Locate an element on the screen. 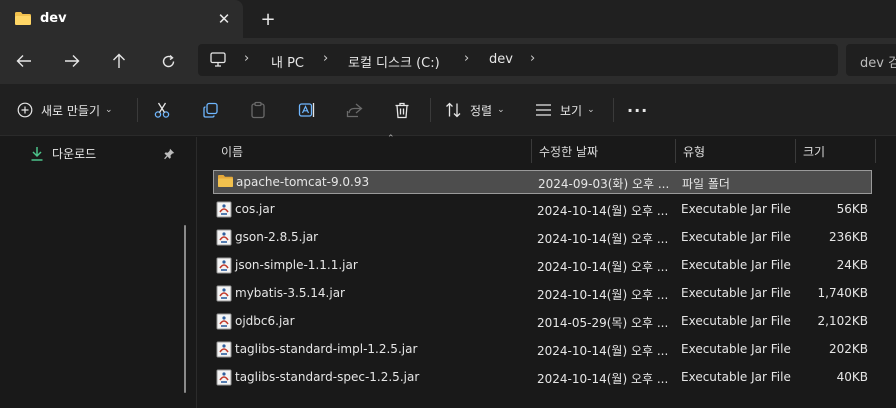 This screenshot has width=896, height=408. delete-button is located at coordinates (402, 110).